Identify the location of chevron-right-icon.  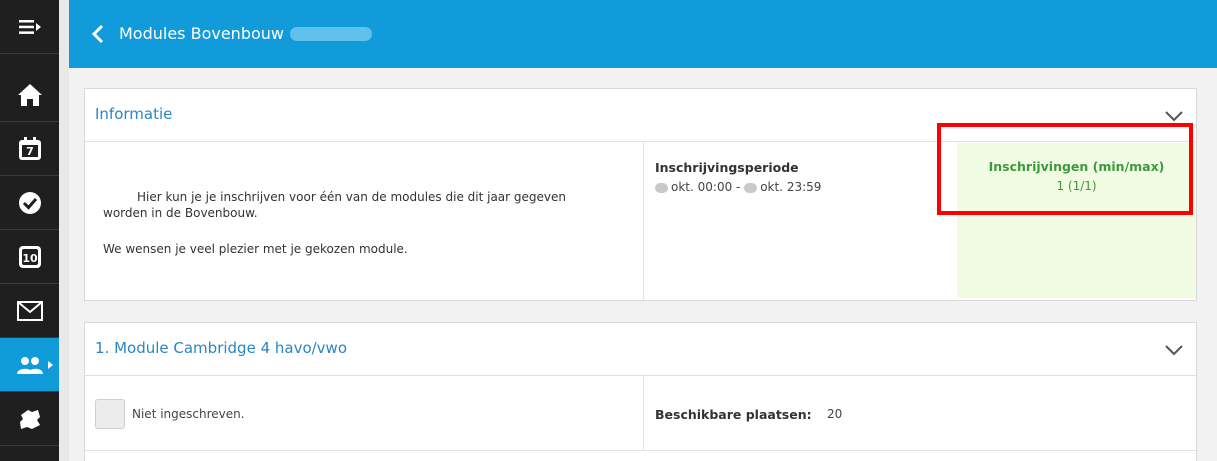
(50, 364).